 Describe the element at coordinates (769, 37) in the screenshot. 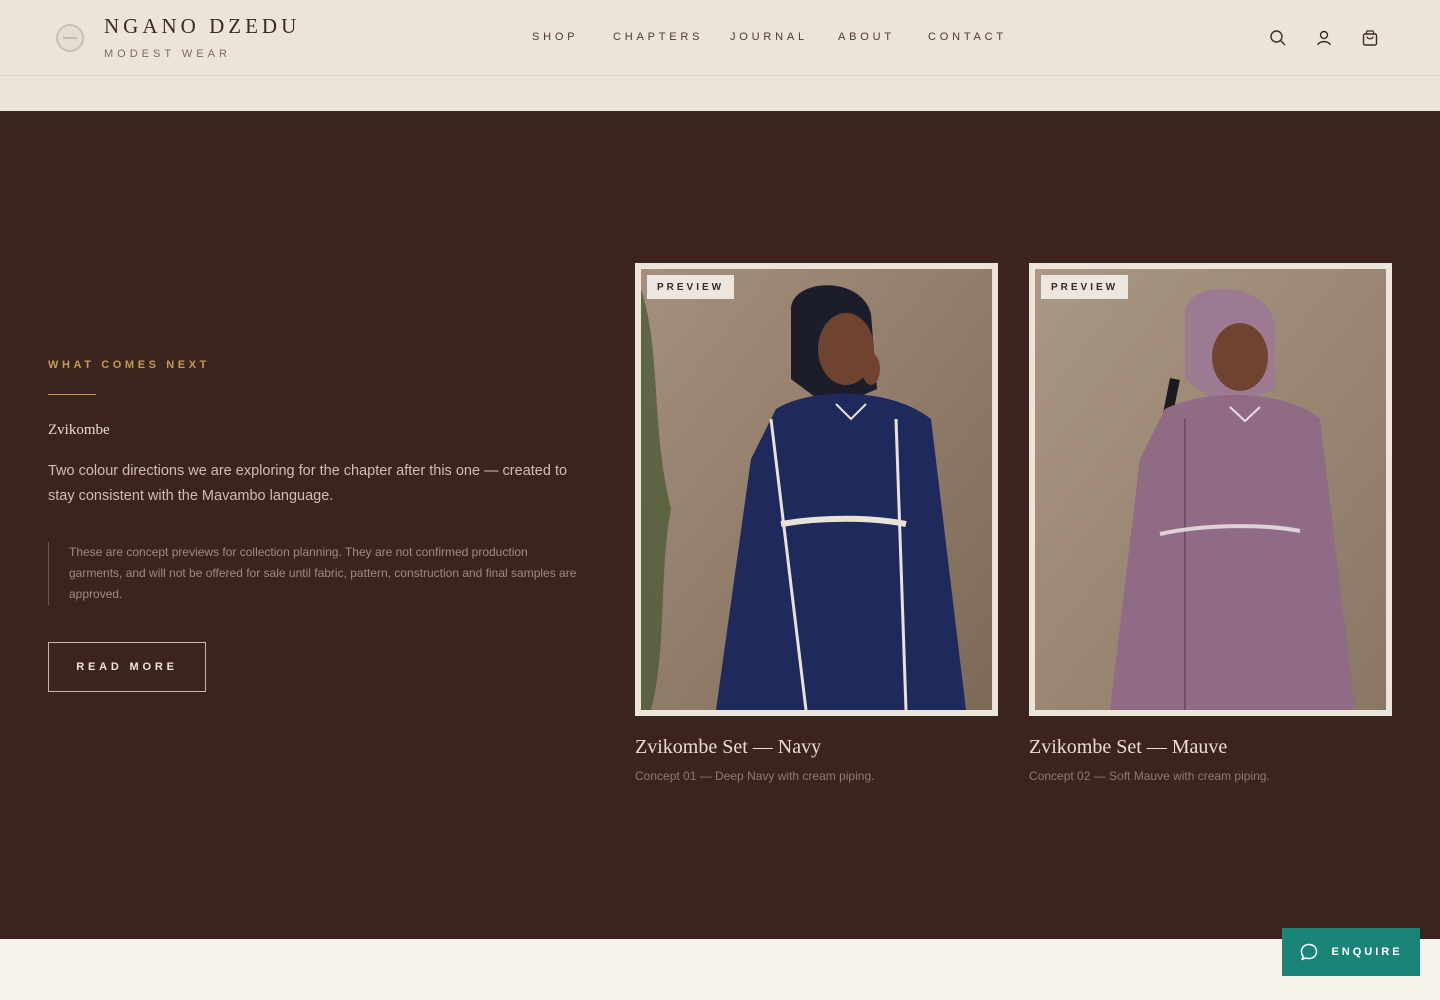

I see `nav-journal: JOURNAL` at that location.